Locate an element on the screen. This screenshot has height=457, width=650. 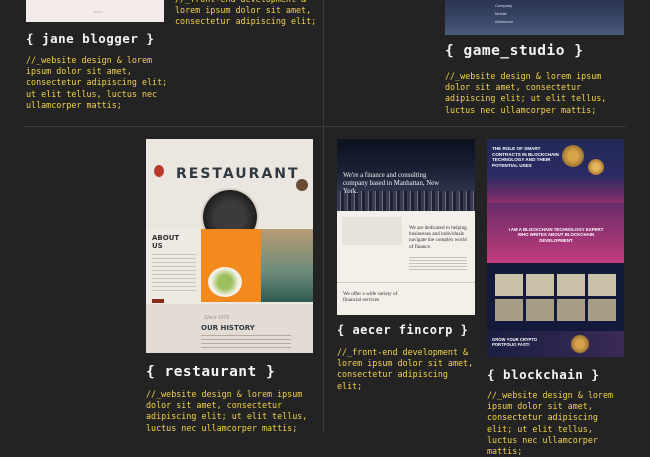
menu-item: Adventure is located at coordinates (504, 21).